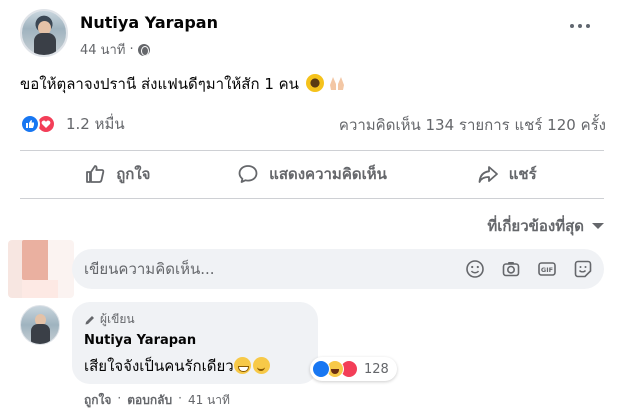 The width and height of the screenshot is (626, 412). I want to click on comment-author: Nutiya Yarapan, so click(140, 340).